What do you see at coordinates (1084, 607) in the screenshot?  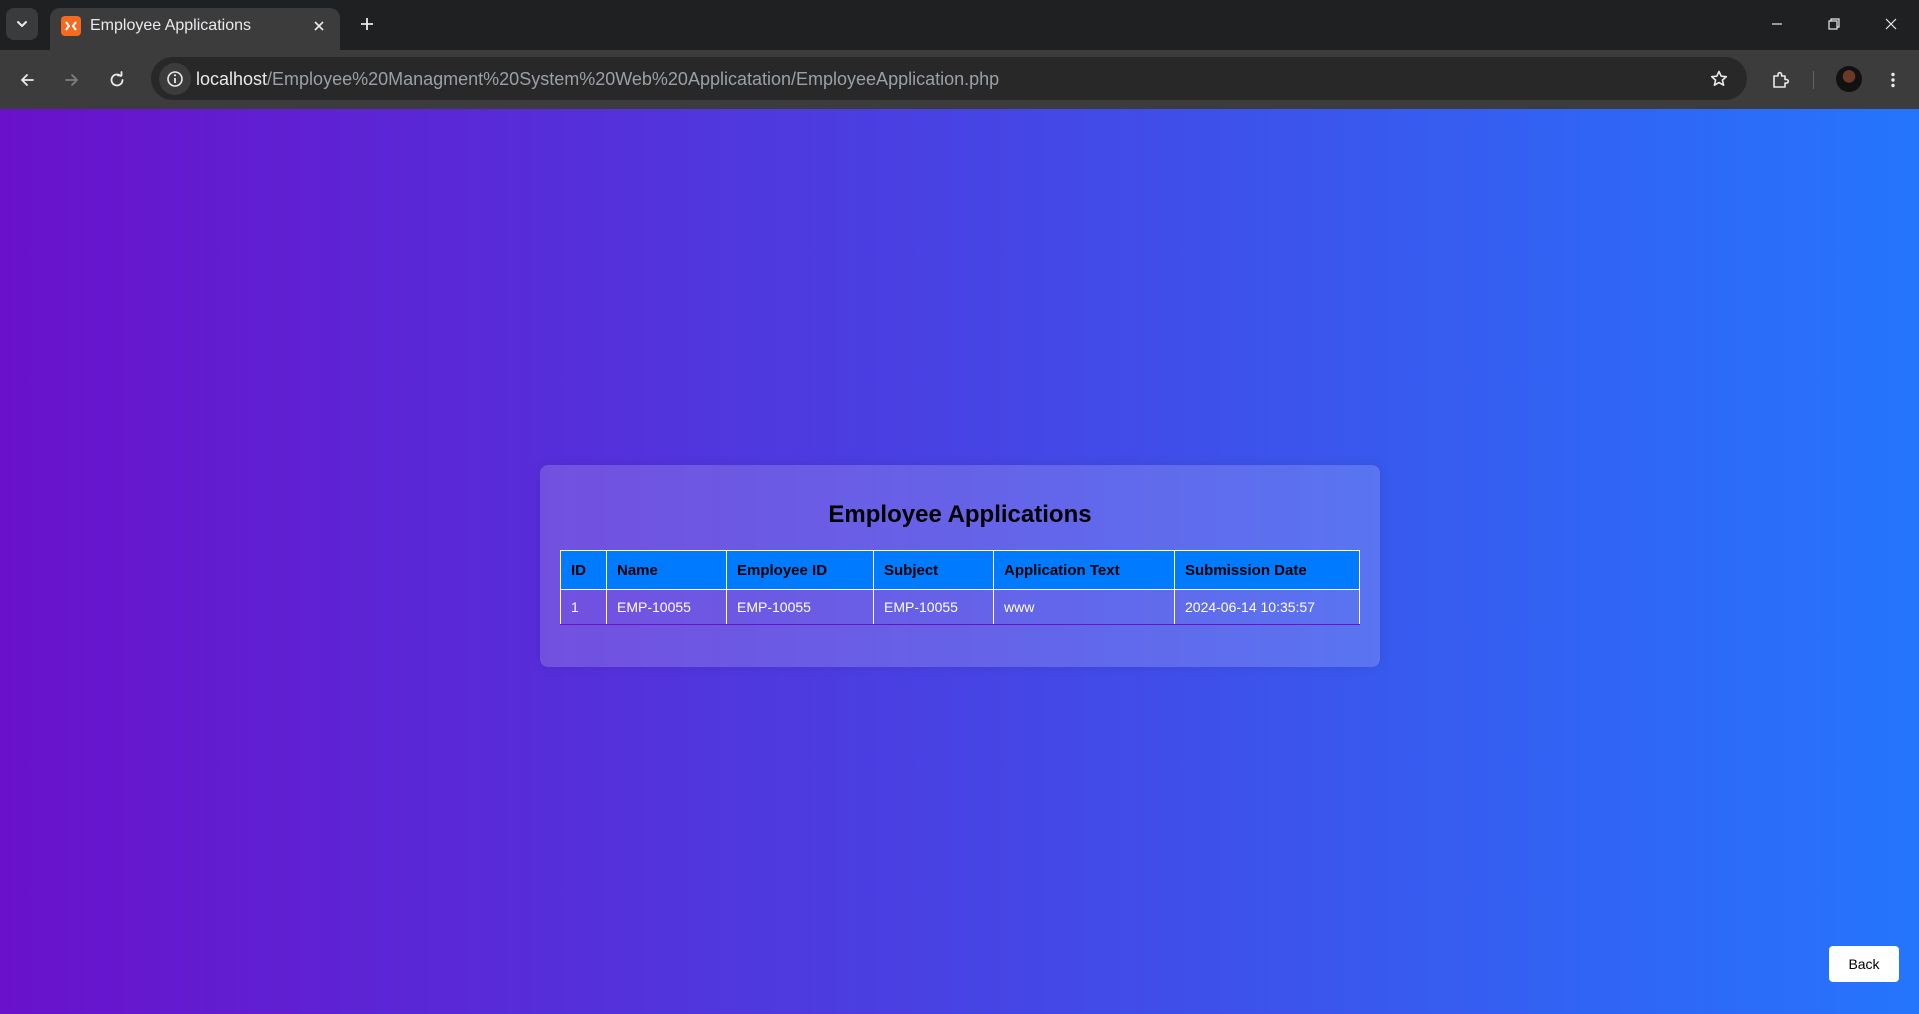 I see `cell-application-text: www` at bounding box center [1084, 607].